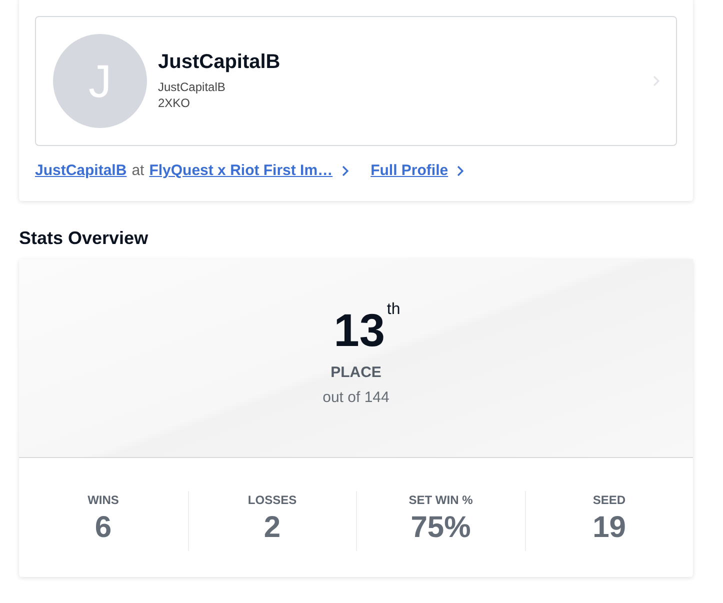  What do you see at coordinates (84, 238) in the screenshot?
I see `section-heading: Stats Overview` at bounding box center [84, 238].